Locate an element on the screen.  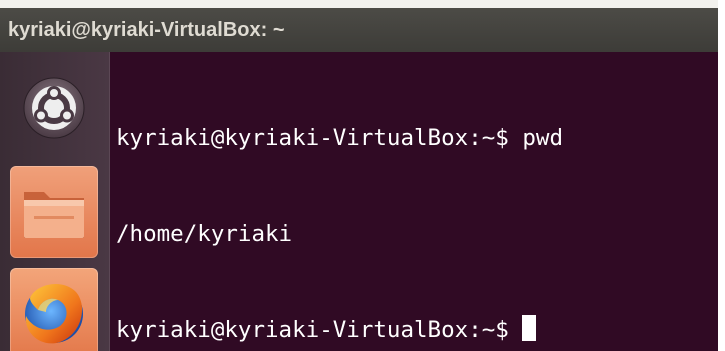
launcher-item-dash-home is located at coordinates (54, 108).